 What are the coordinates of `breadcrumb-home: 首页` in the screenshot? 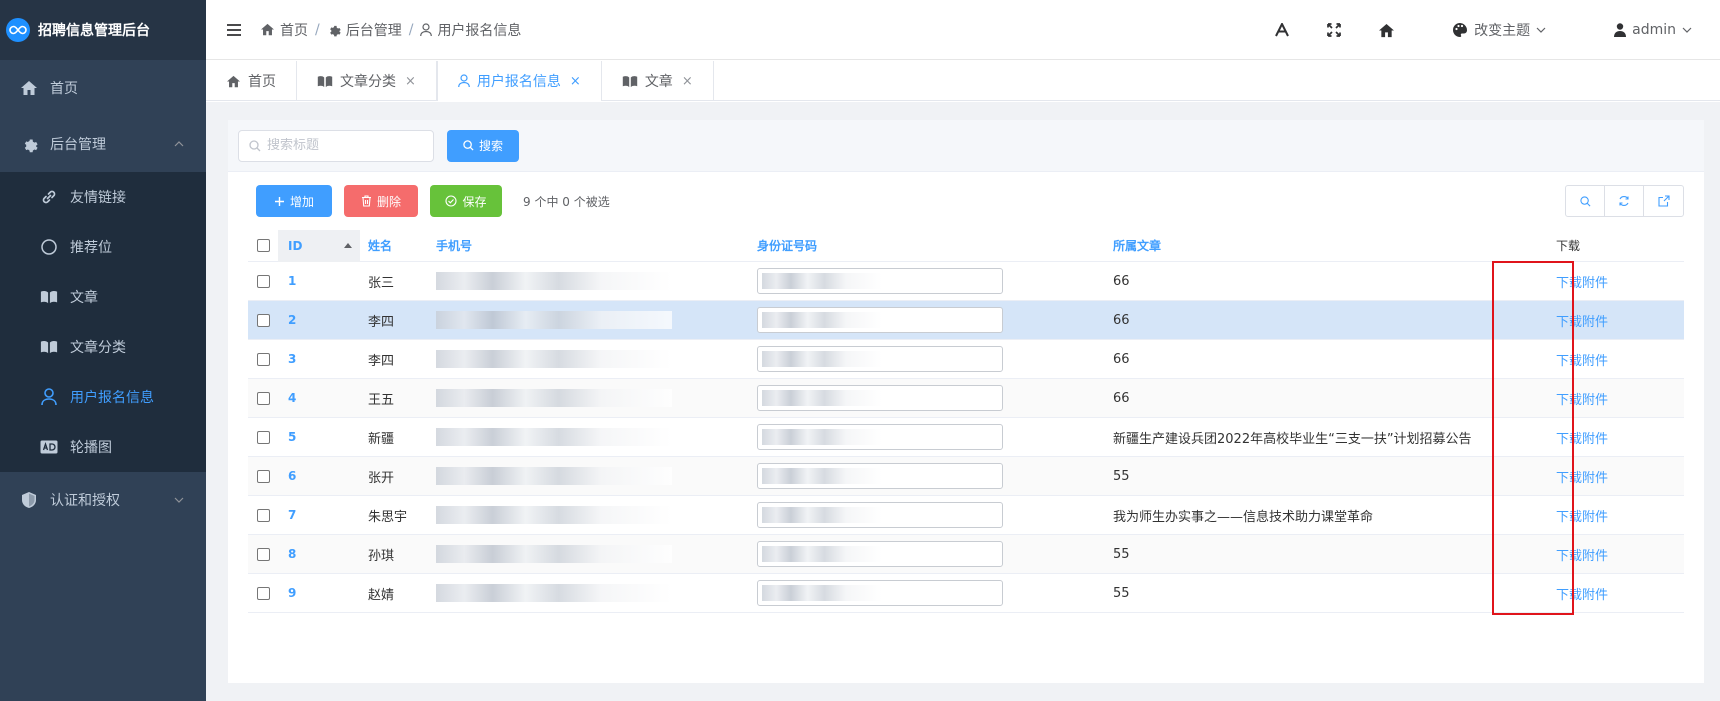 It's located at (284, 30).